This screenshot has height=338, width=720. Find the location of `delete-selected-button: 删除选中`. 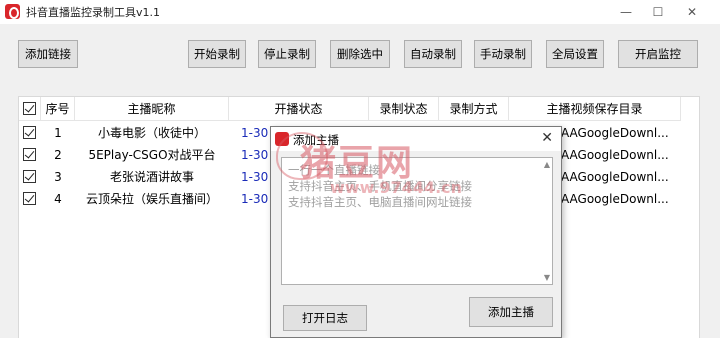

delete-selected-button: 删除选中 is located at coordinates (360, 54).